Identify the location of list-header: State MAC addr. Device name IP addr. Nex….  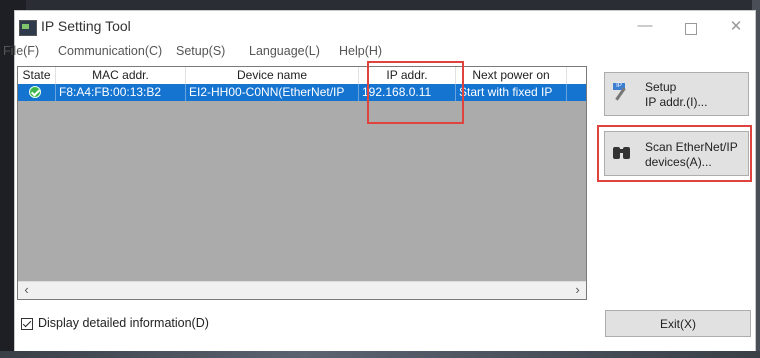
(302, 76).